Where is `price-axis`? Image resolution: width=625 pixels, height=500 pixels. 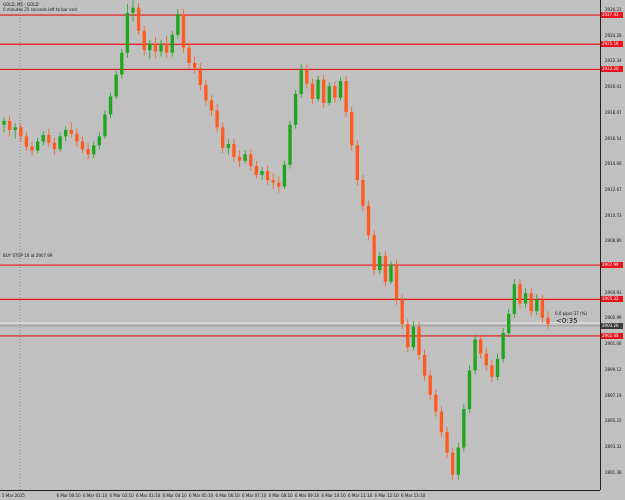 price-axis is located at coordinates (612, 245).